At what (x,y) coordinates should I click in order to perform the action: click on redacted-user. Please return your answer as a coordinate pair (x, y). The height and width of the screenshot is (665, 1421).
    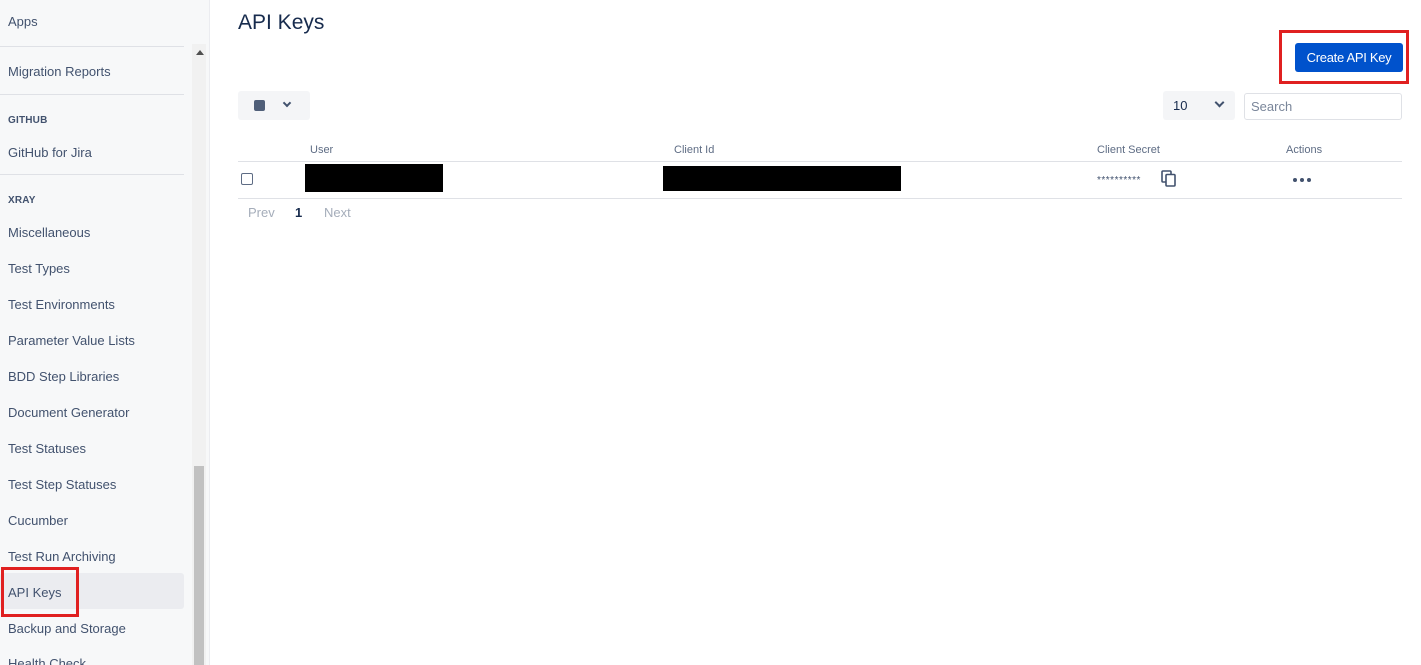
    Looking at the image, I should click on (374, 178).